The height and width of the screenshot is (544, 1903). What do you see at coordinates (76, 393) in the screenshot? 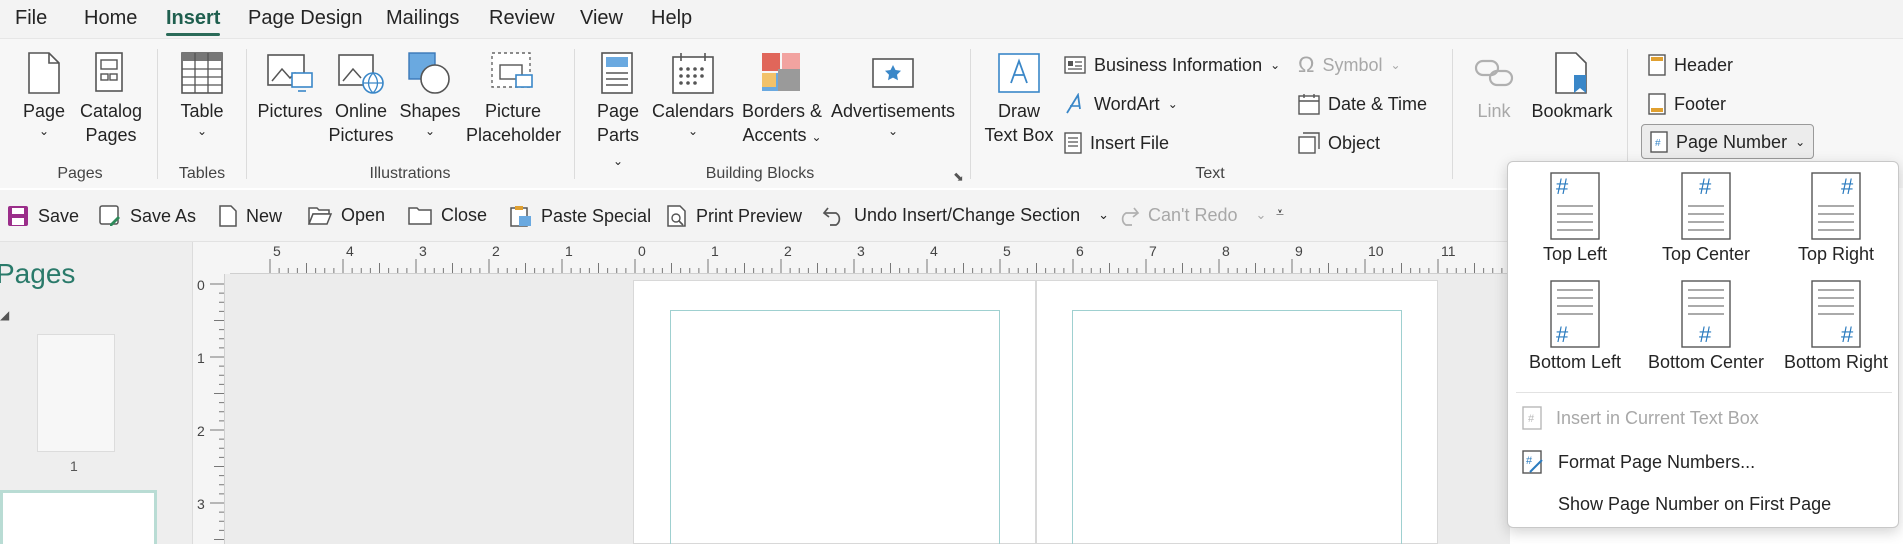
I see `page-thumbnail` at bounding box center [76, 393].